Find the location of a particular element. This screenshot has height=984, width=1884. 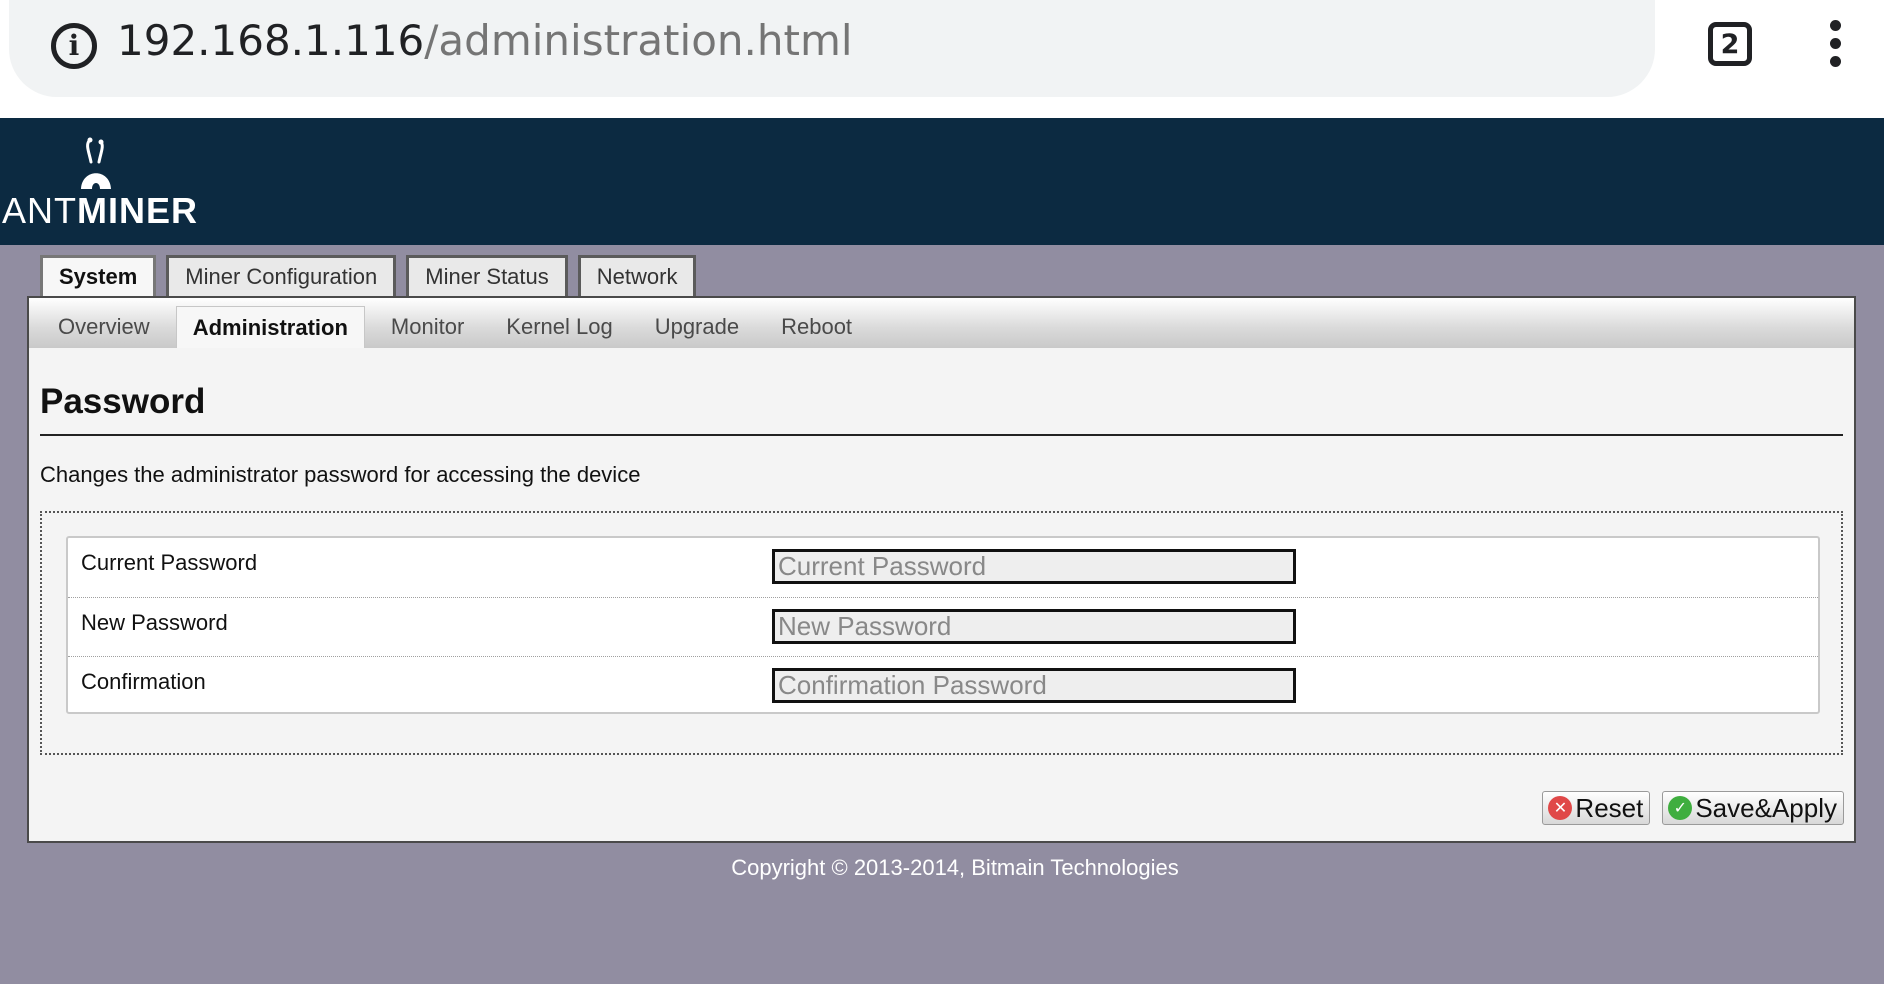

url-path: /administration.html is located at coordinates (638, 40).